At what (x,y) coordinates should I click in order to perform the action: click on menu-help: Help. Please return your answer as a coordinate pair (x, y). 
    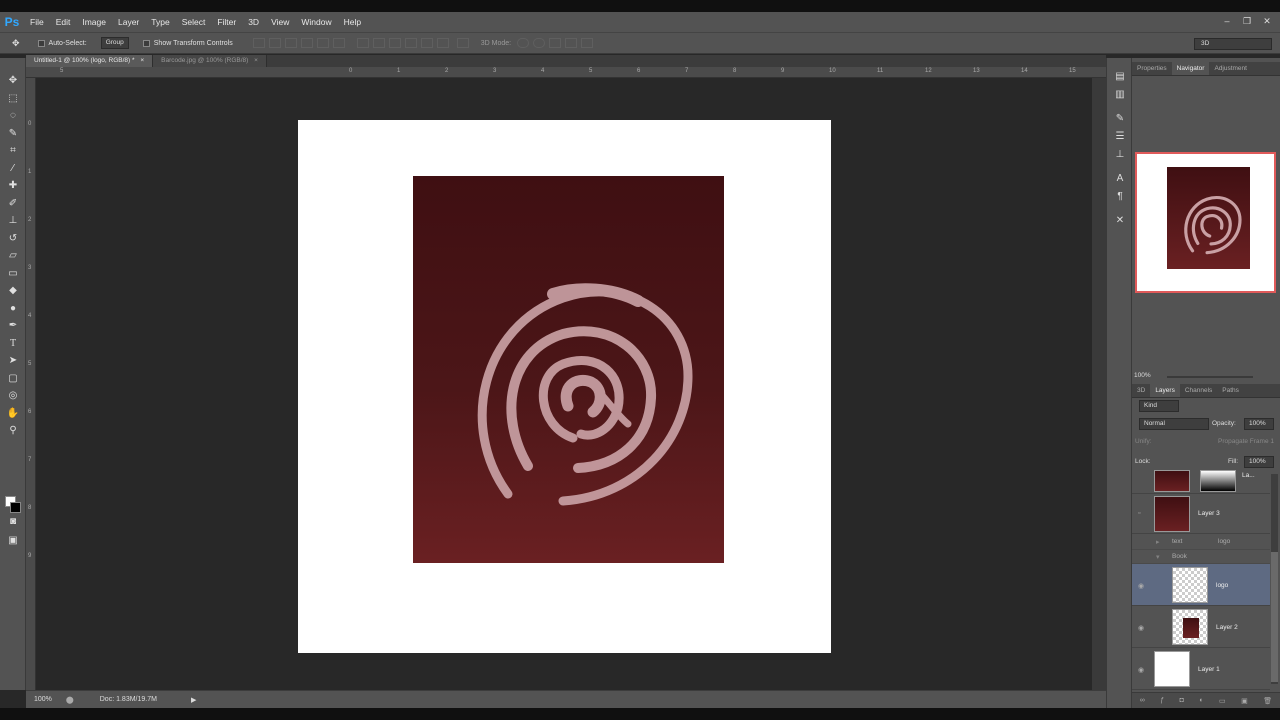
    Looking at the image, I should click on (352, 22).